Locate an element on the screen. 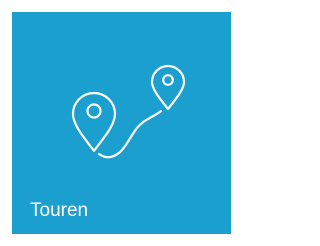 Image resolution: width=320 pixels, height=246 pixels. map-pin-end-dot is located at coordinates (168, 80).